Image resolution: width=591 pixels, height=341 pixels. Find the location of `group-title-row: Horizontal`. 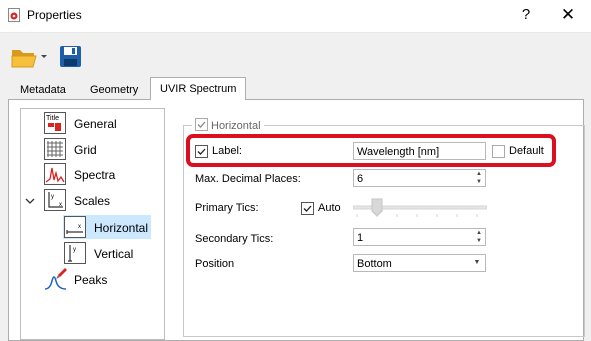

group-title-row: Horizontal is located at coordinates (228, 125).